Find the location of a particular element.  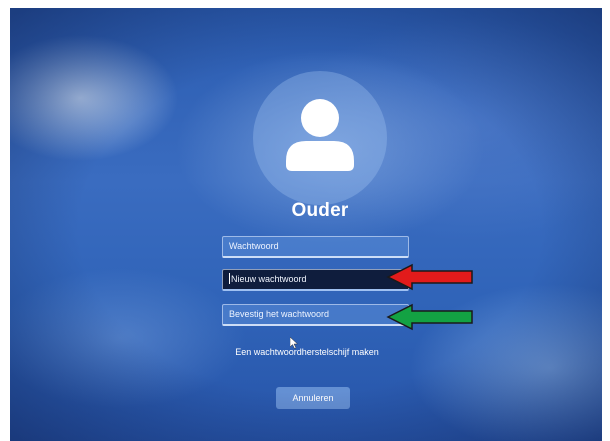

text-caret is located at coordinates (229, 278).